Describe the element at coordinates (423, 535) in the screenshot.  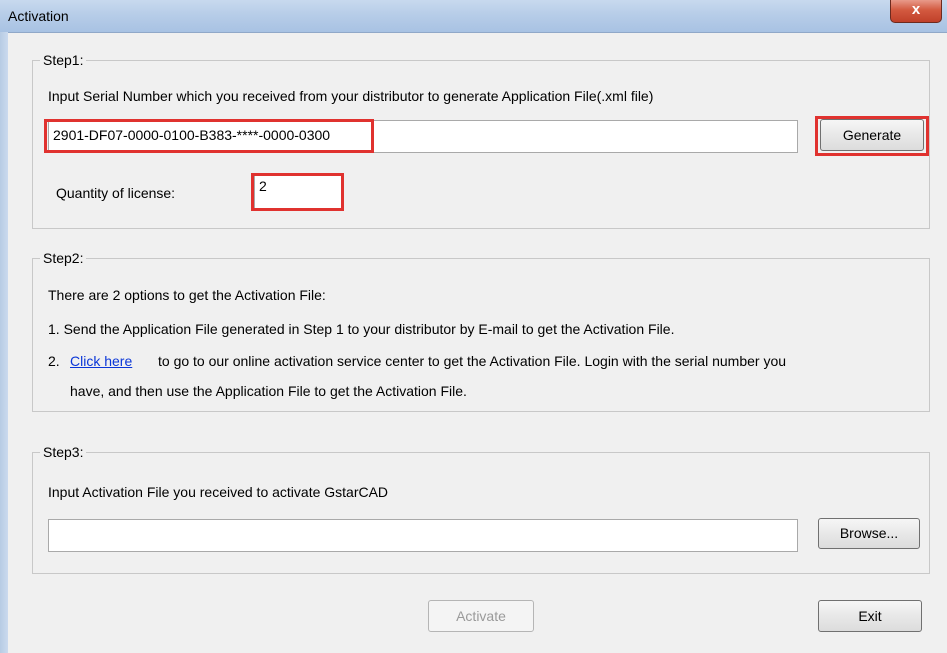
I see `activation-file-input` at that location.